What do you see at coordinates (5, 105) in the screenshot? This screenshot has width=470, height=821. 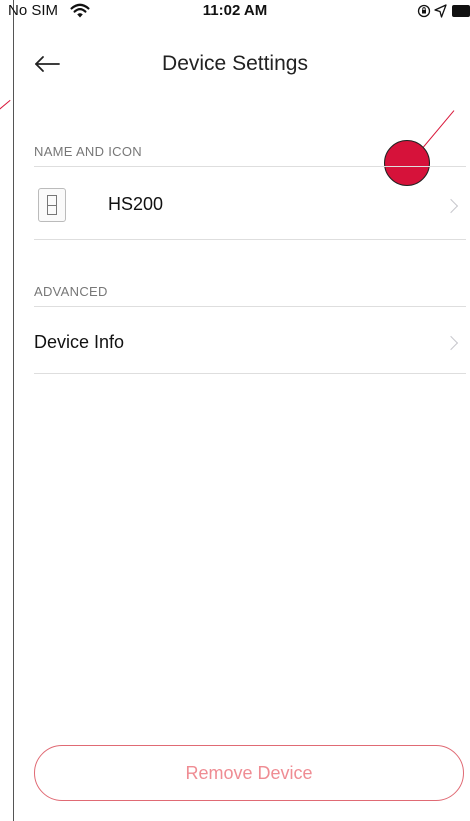 I see `annotation-line-left` at bounding box center [5, 105].